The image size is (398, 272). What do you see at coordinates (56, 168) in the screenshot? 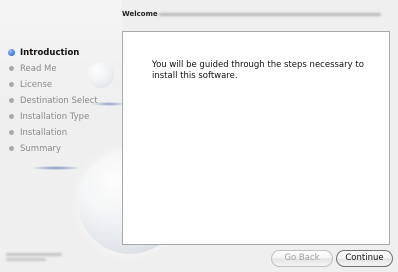
I see `decorative-swoosh-lower` at bounding box center [56, 168].